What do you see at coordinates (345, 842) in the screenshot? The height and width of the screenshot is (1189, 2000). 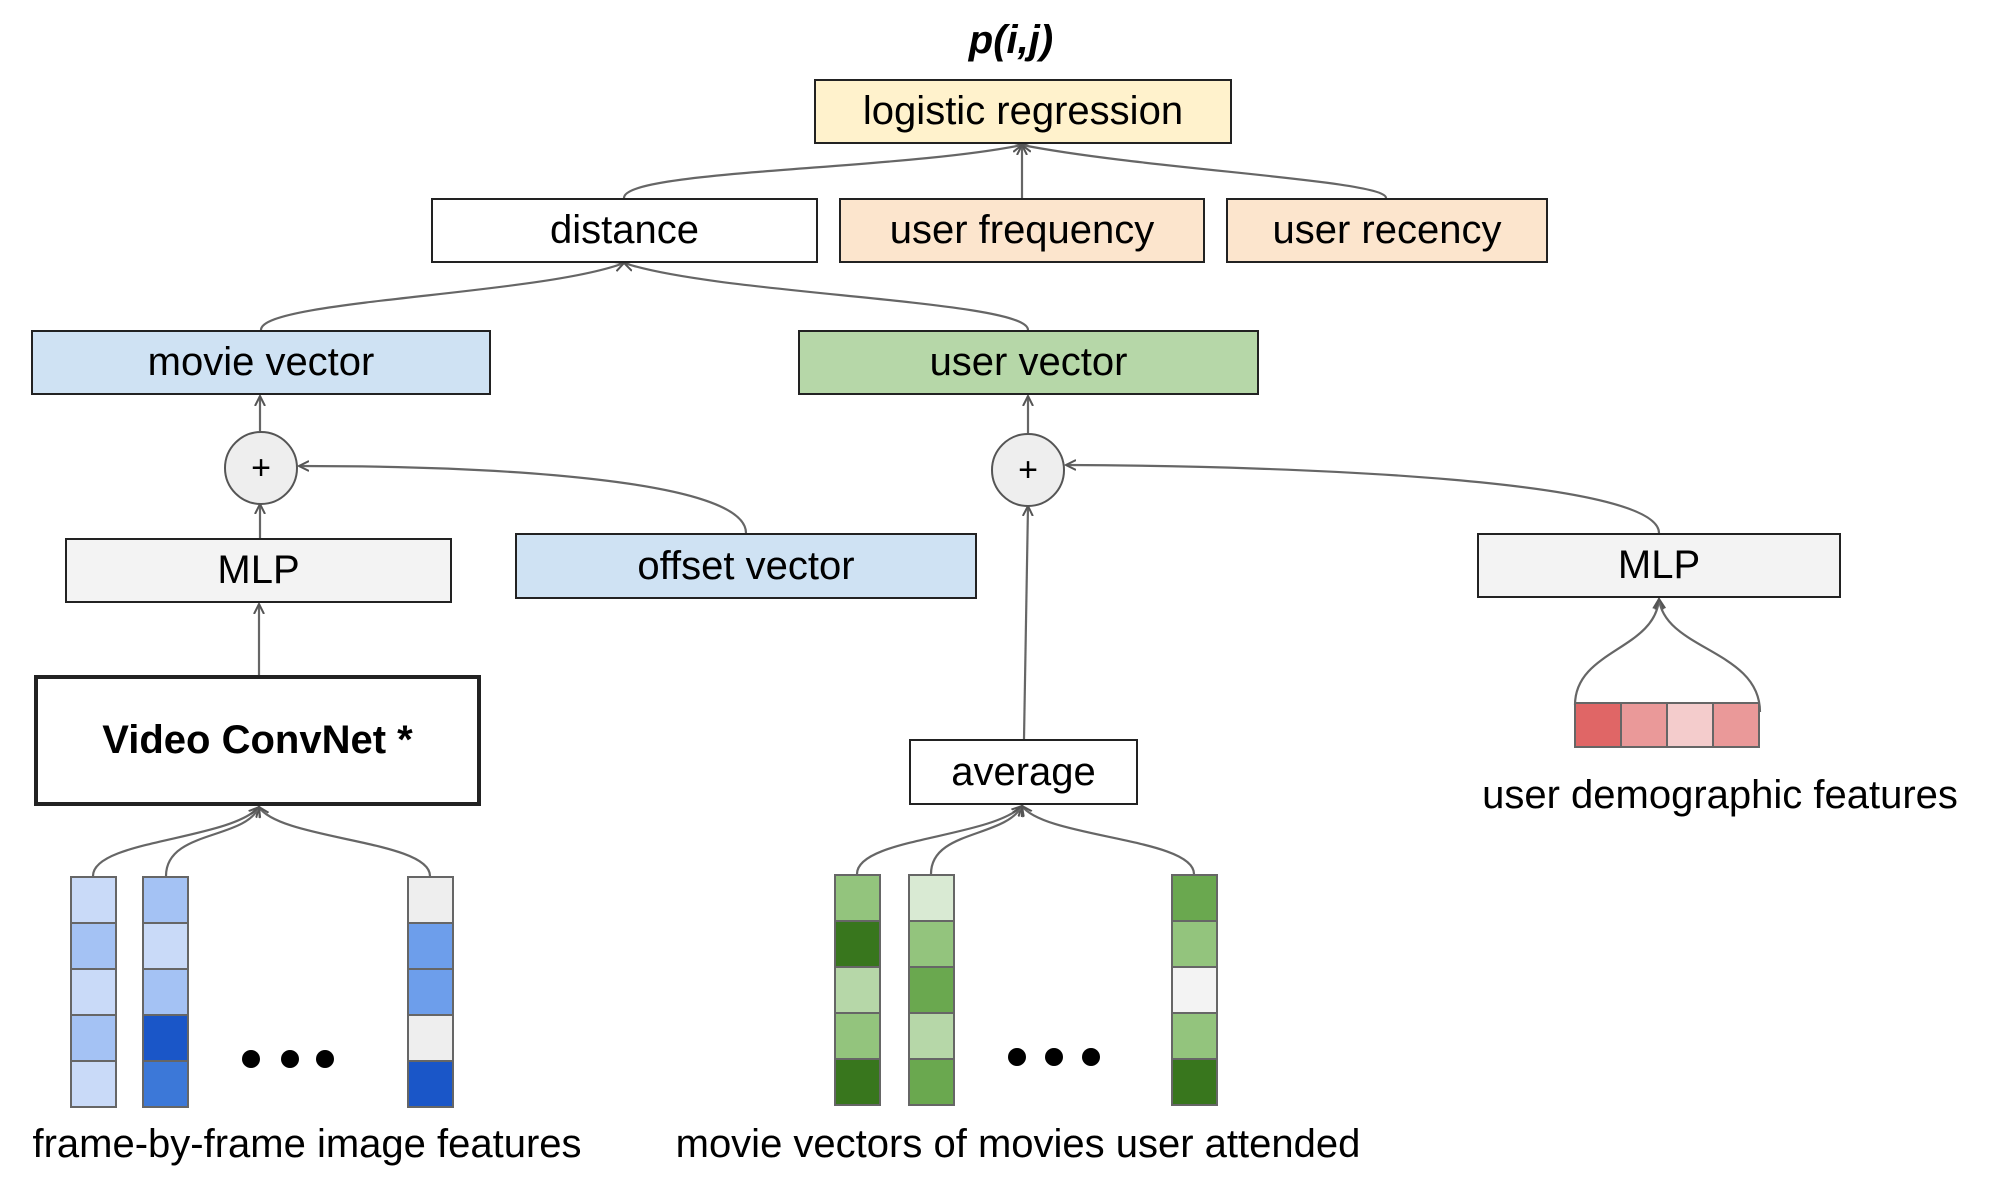 I see `edge-frame3-to-convnet` at bounding box center [345, 842].